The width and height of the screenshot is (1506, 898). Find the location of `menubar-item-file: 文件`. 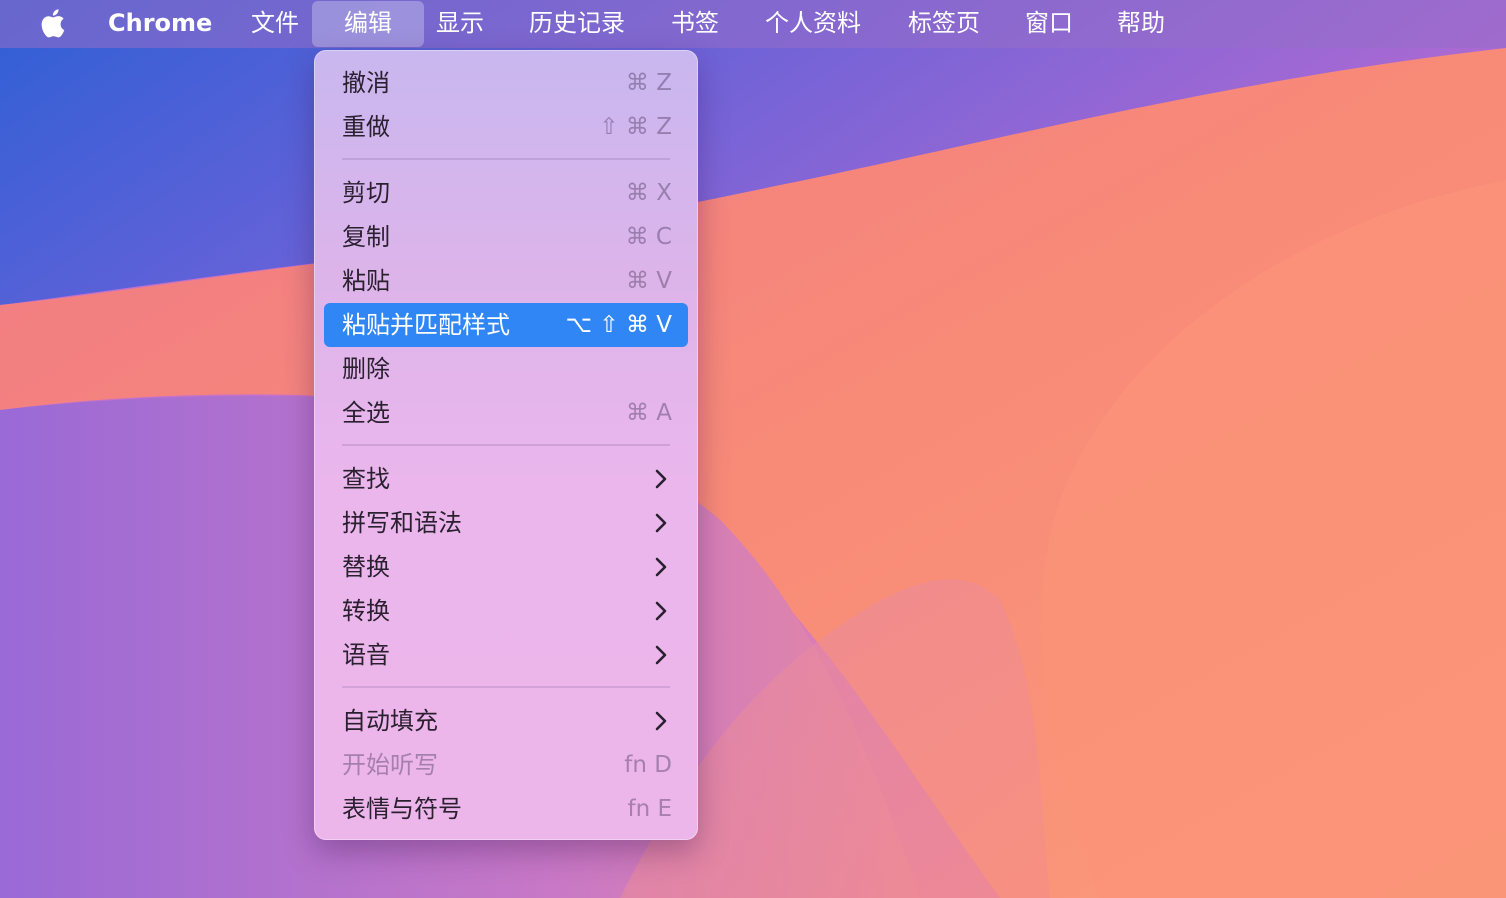

menubar-item-file: 文件 is located at coordinates (275, 24).